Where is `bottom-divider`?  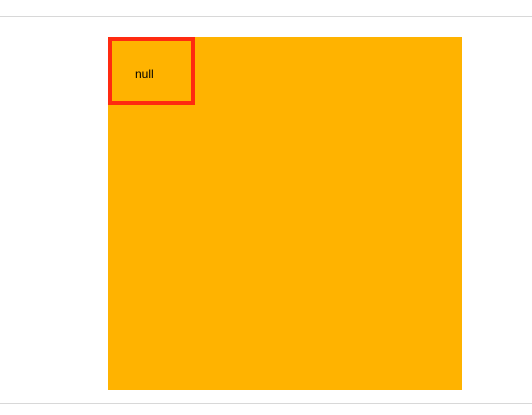
bottom-divider is located at coordinates (266, 403).